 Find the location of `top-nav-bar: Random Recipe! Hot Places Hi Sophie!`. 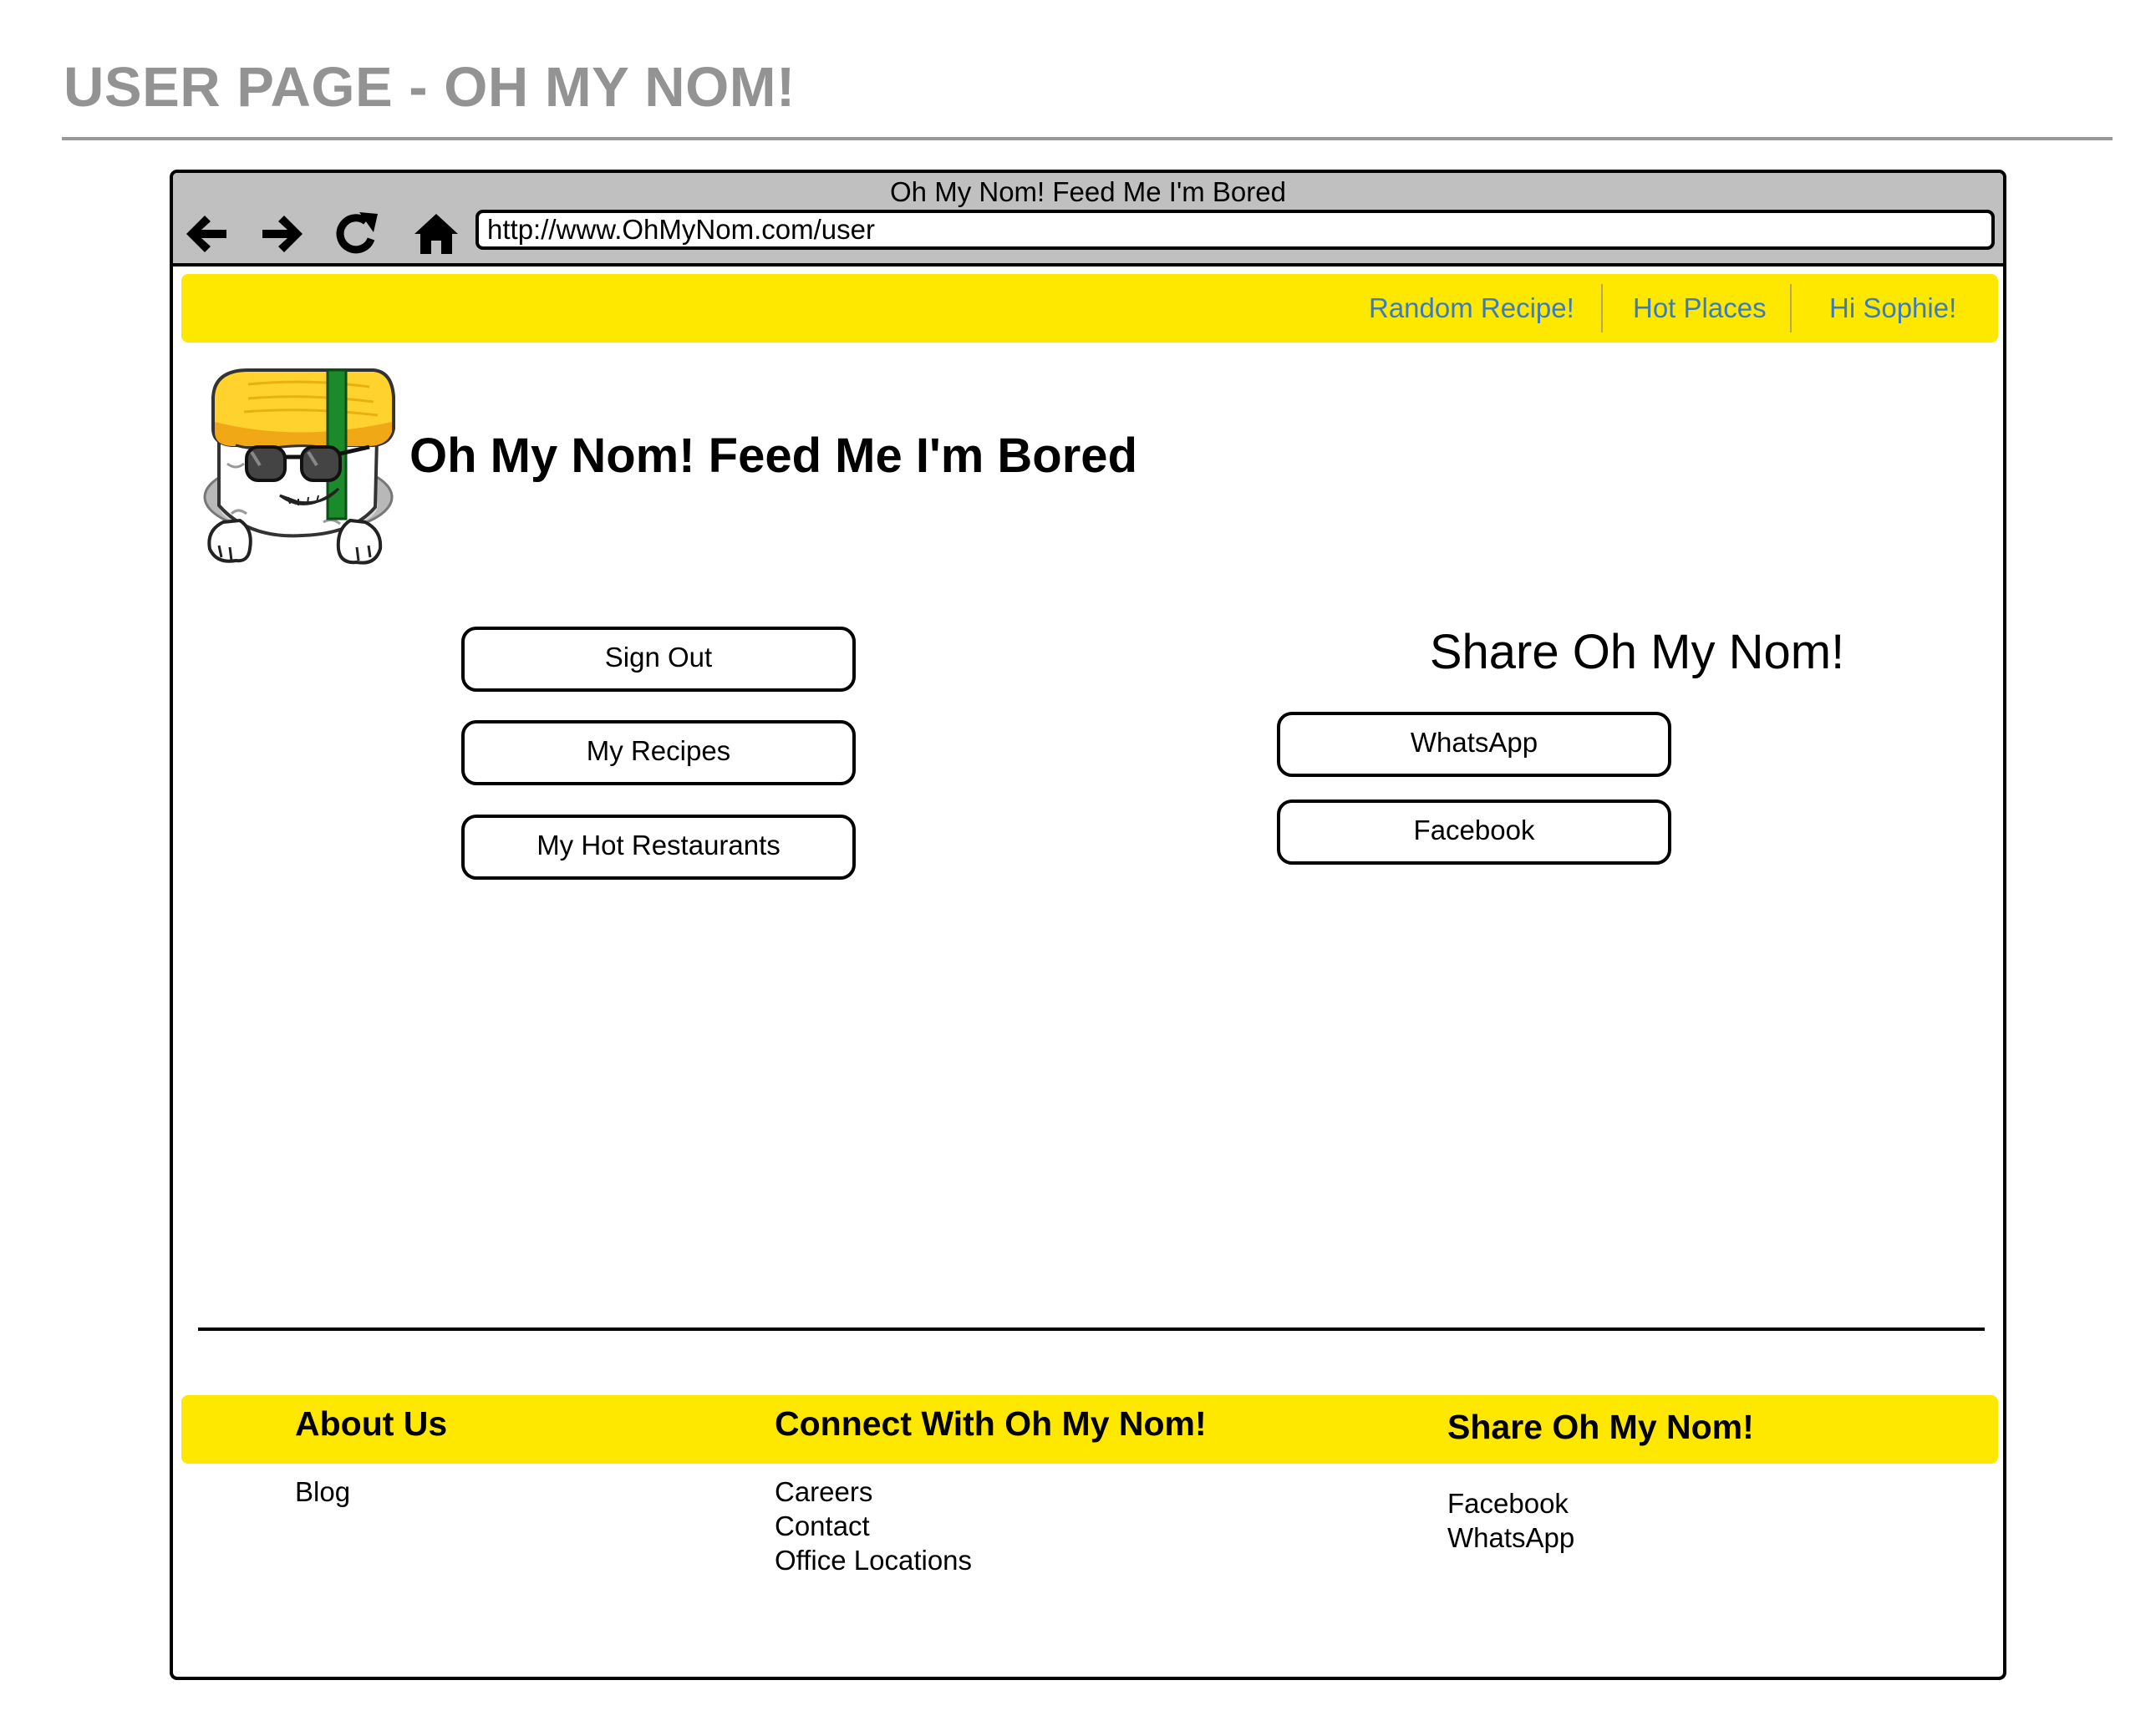

top-nav-bar: Random Recipe! Hot Places Hi Sophie! is located at coordinates (1089, 308).